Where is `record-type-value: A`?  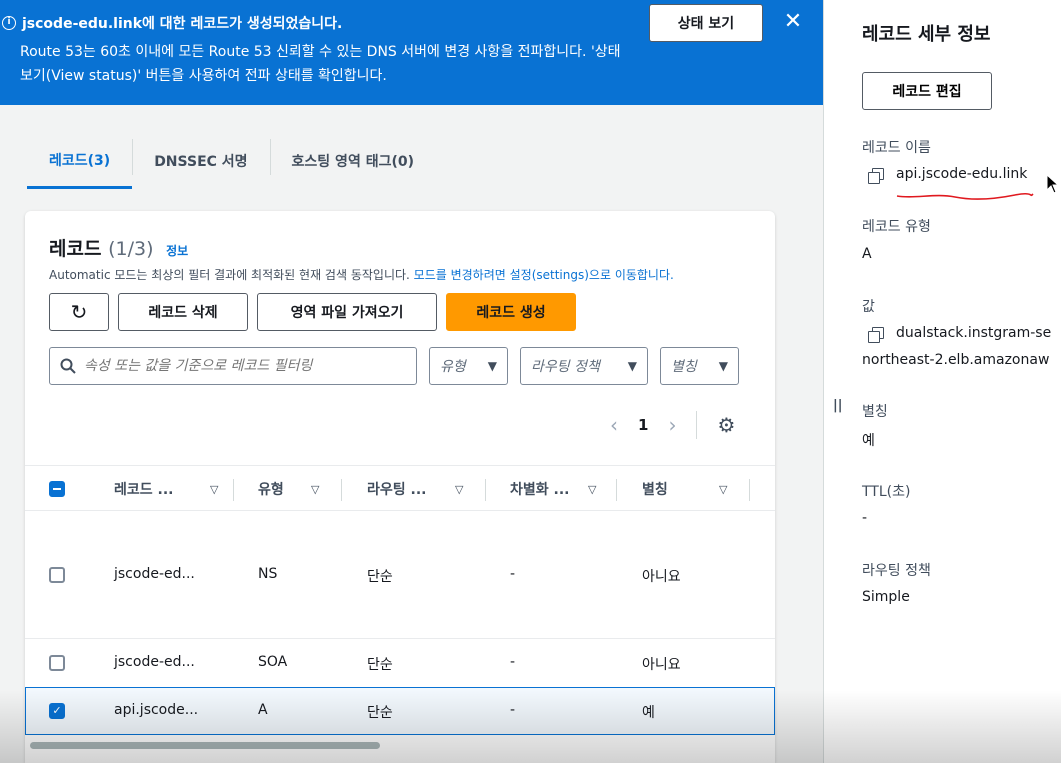
record-type-value: A is located at coordinates (867, 254).